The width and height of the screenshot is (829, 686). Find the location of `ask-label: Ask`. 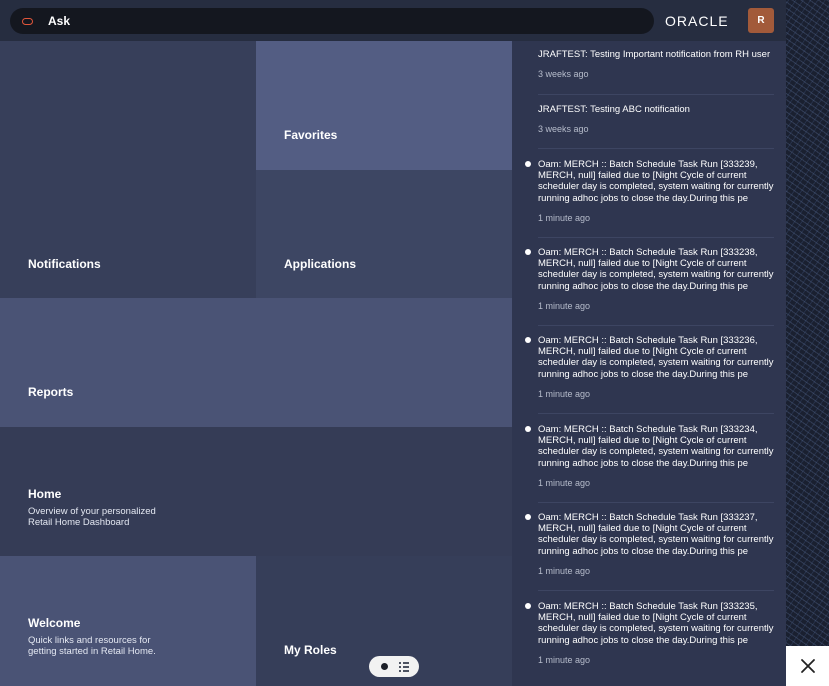

ask-label: Ask is located at coordinates (59, 21).